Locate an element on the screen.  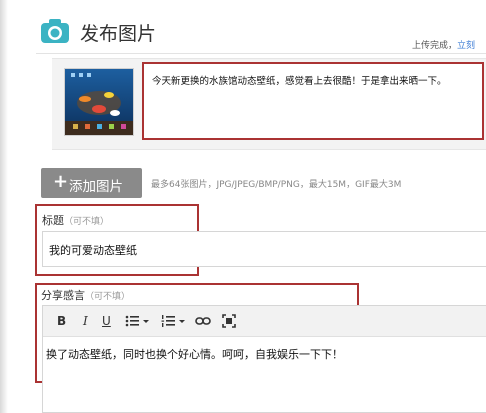
numbered-list-button is located at coordinates (174, 321).